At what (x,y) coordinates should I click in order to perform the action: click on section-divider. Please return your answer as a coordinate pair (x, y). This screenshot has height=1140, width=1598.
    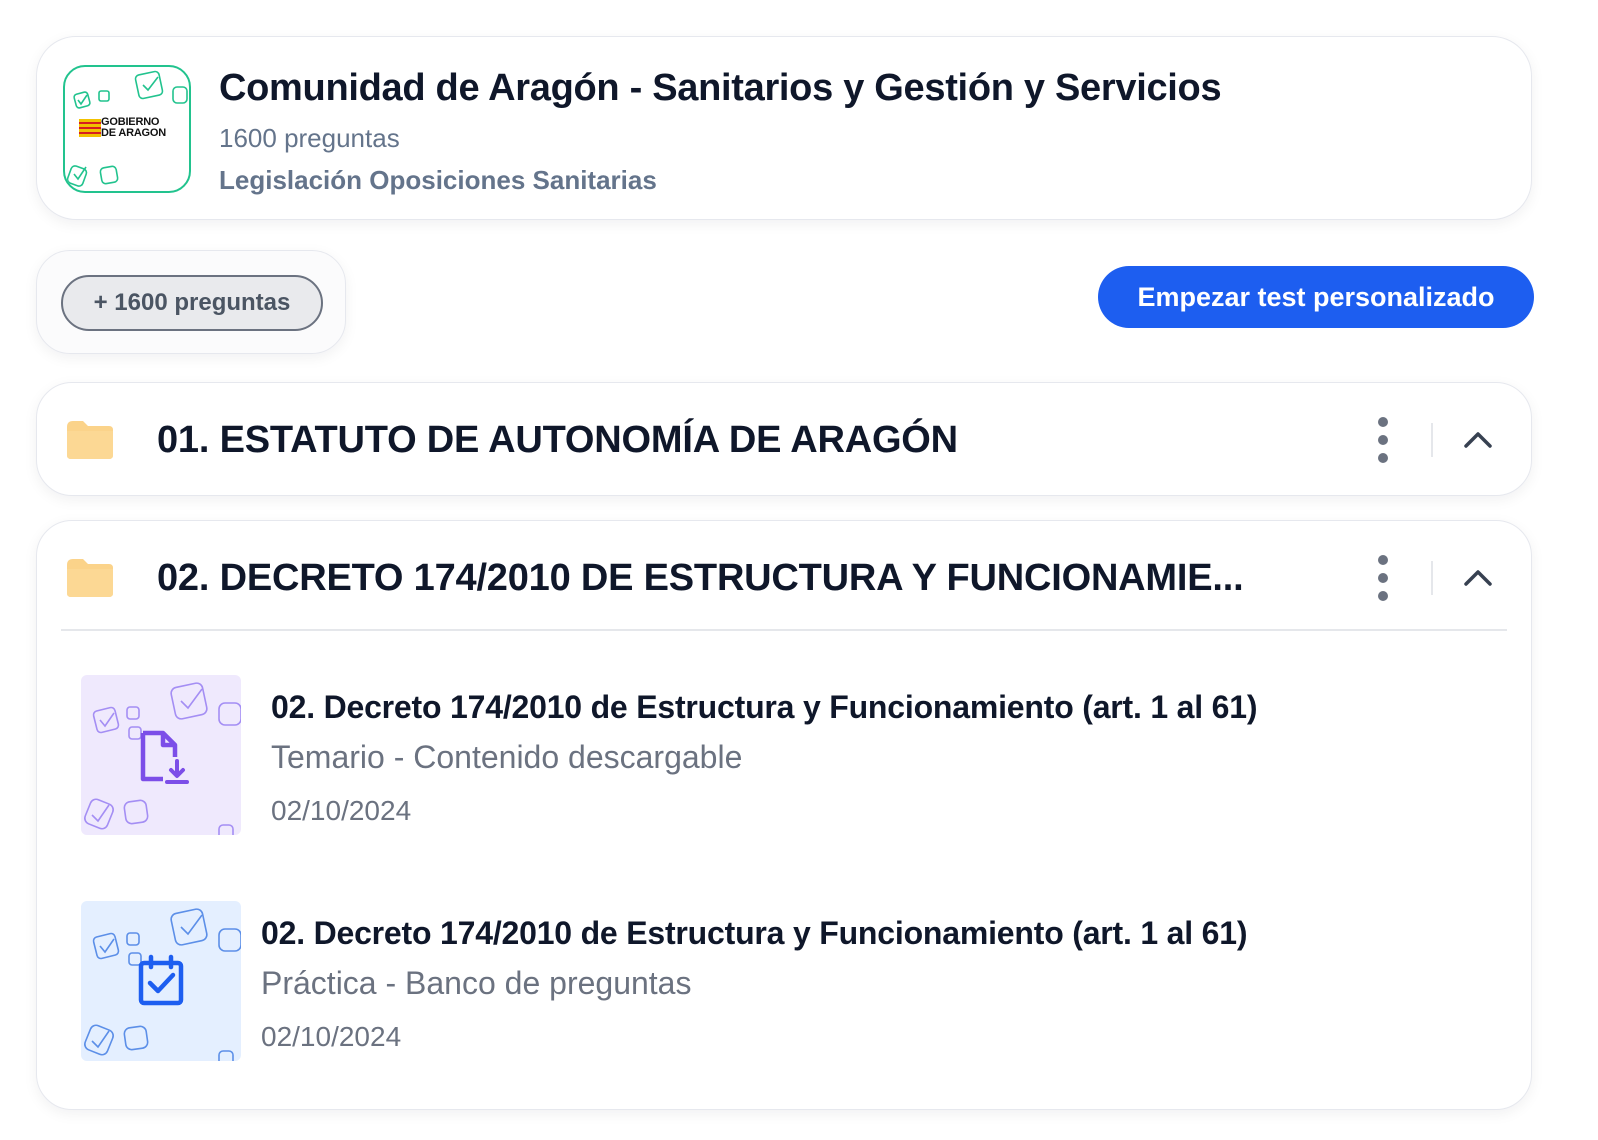
    Looking at the image, I should click on (784, 630).